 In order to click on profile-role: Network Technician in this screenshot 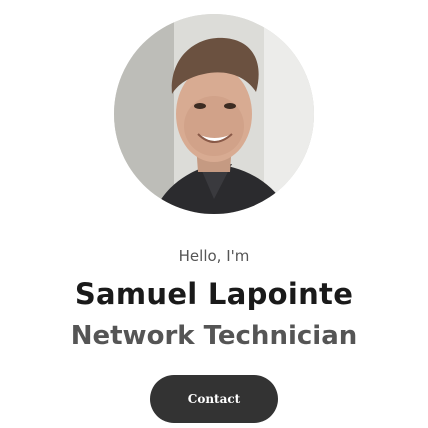, I will do `click(214, 336)`.